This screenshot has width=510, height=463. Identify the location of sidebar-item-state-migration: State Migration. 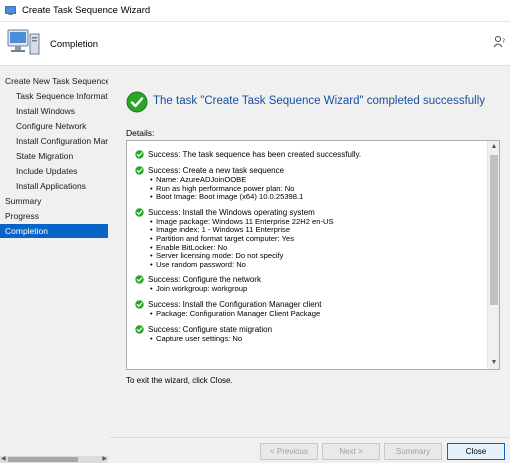
(45, 156).